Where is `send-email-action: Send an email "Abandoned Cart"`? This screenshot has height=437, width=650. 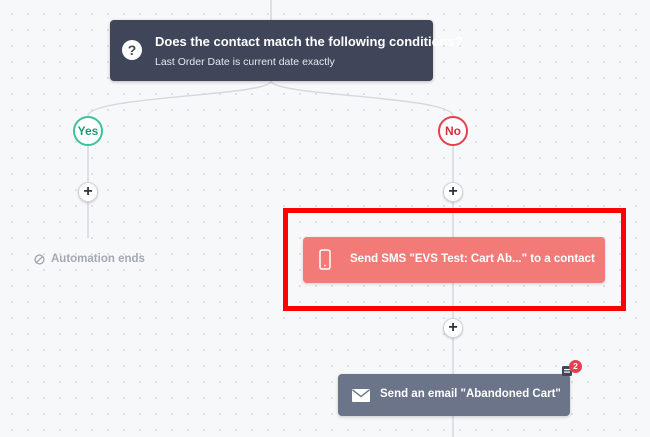 send-email-action: Send an email "Abandoned Cart" is located at coordinates (454, 395).